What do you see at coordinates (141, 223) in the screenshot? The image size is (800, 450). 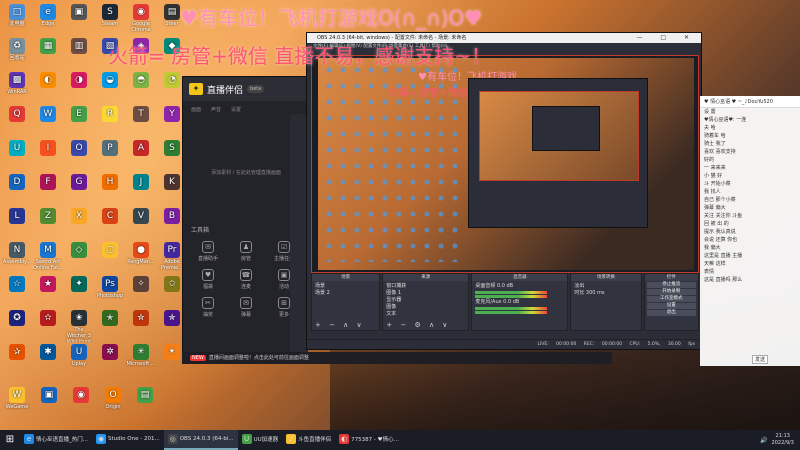 I see `desktop-icon: V` at bounding box center [141, 223].